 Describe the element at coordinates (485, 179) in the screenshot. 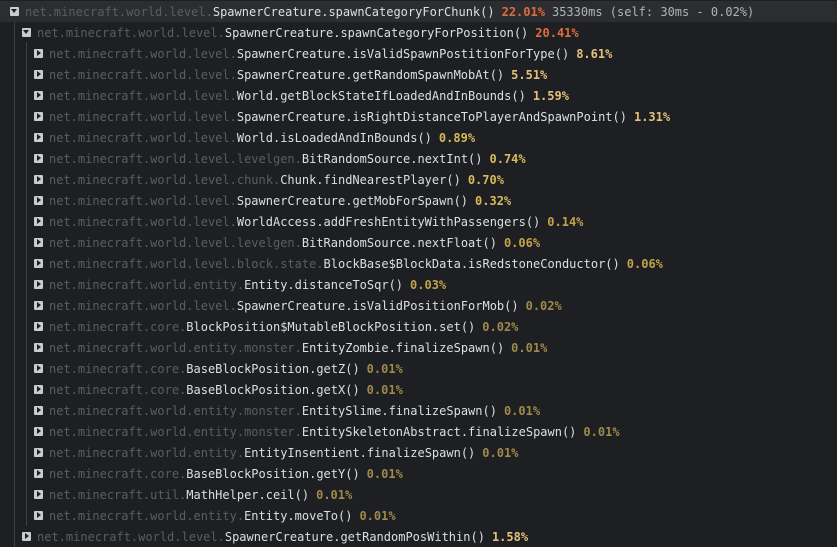

I see `time-percentage: 0.70%` at that location.